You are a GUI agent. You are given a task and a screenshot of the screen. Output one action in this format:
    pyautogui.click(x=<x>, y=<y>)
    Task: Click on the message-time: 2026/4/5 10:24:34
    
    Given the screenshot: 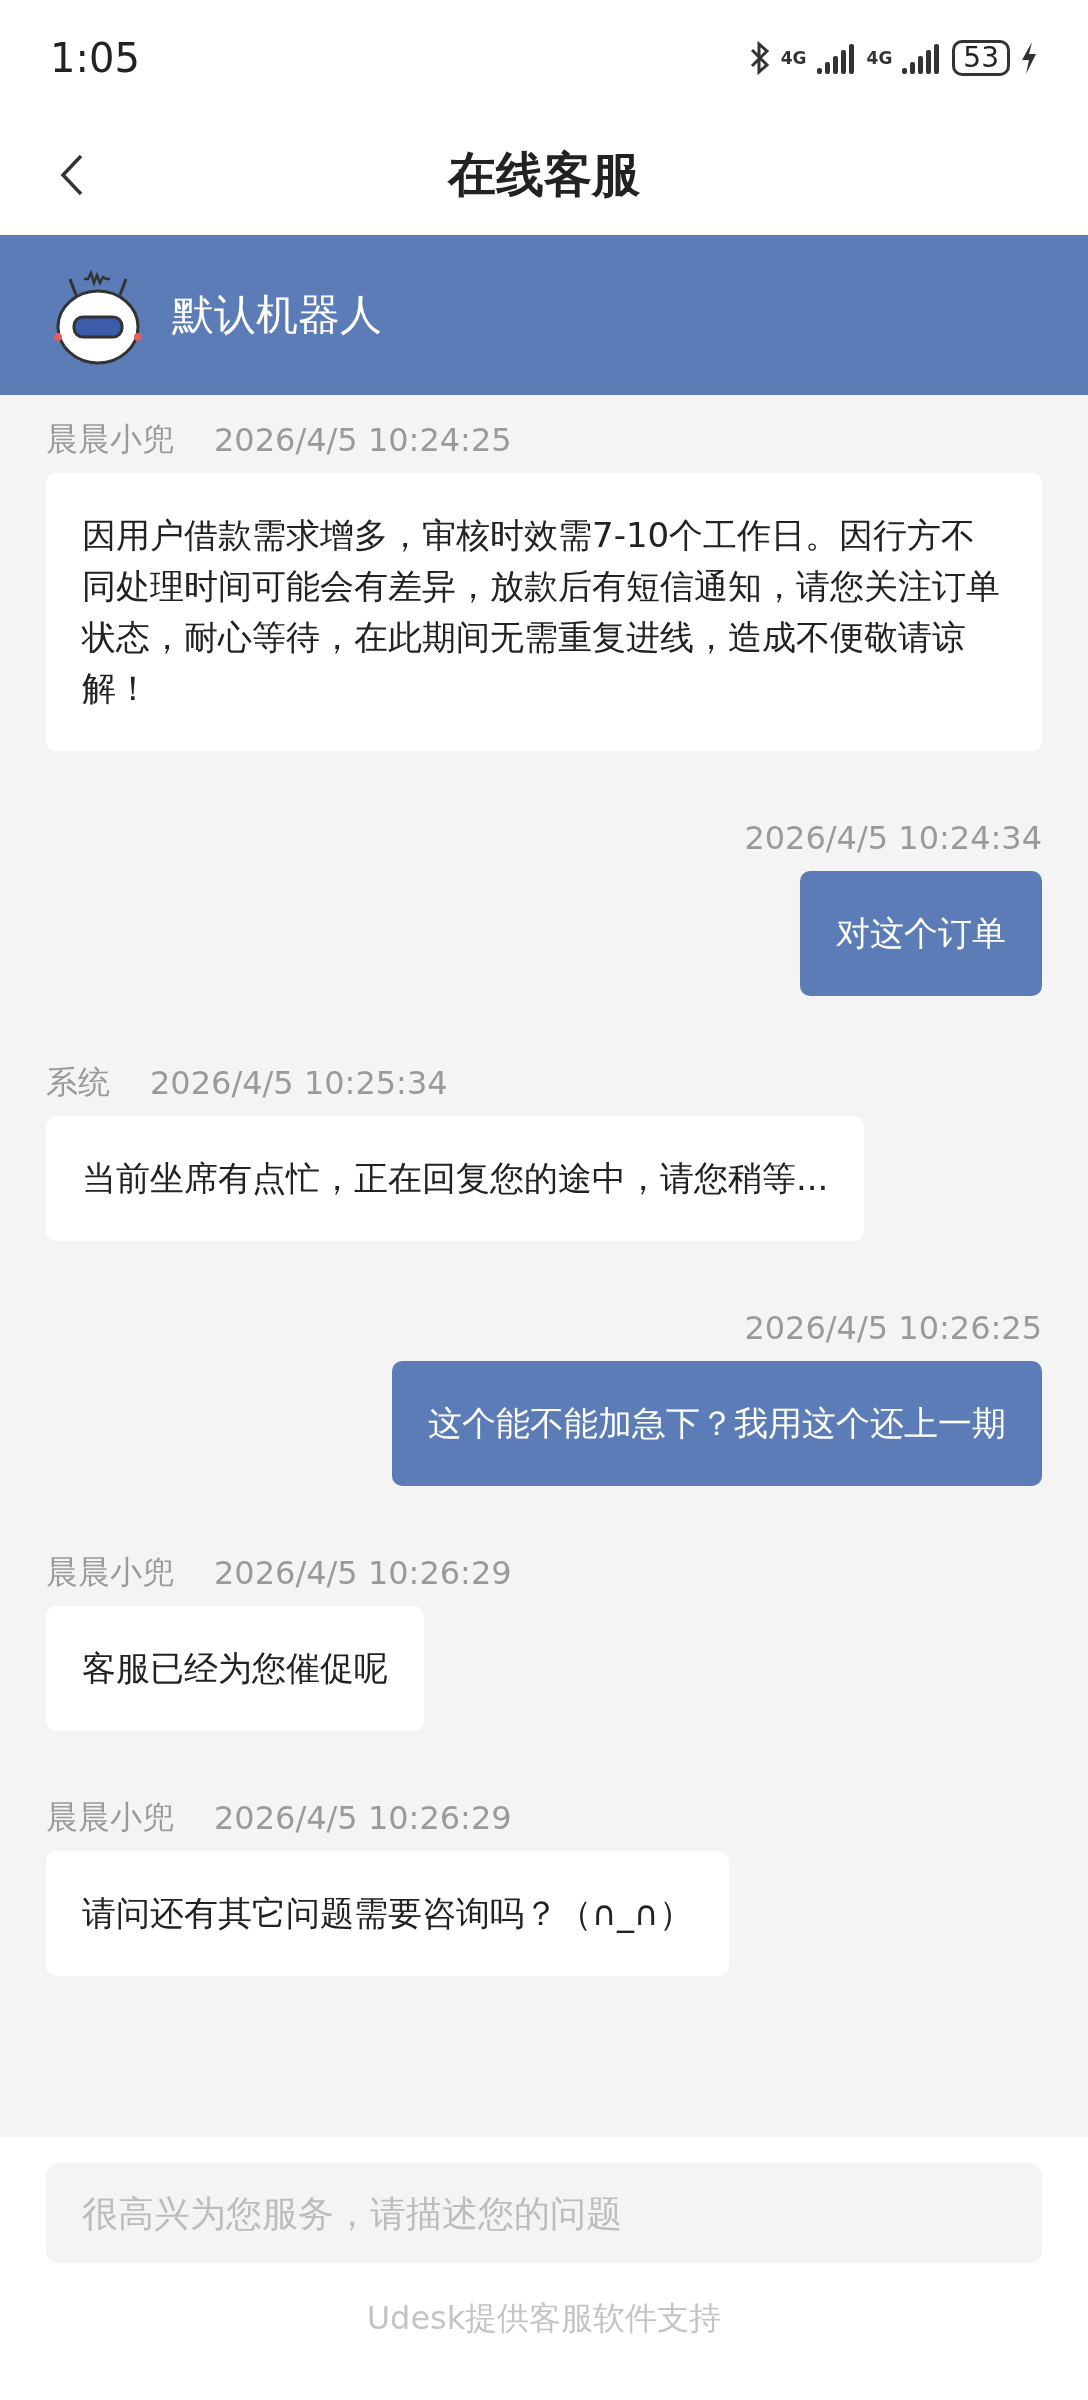 What is the action you would take?
    pyautogui.click(x=893, y=838)
    